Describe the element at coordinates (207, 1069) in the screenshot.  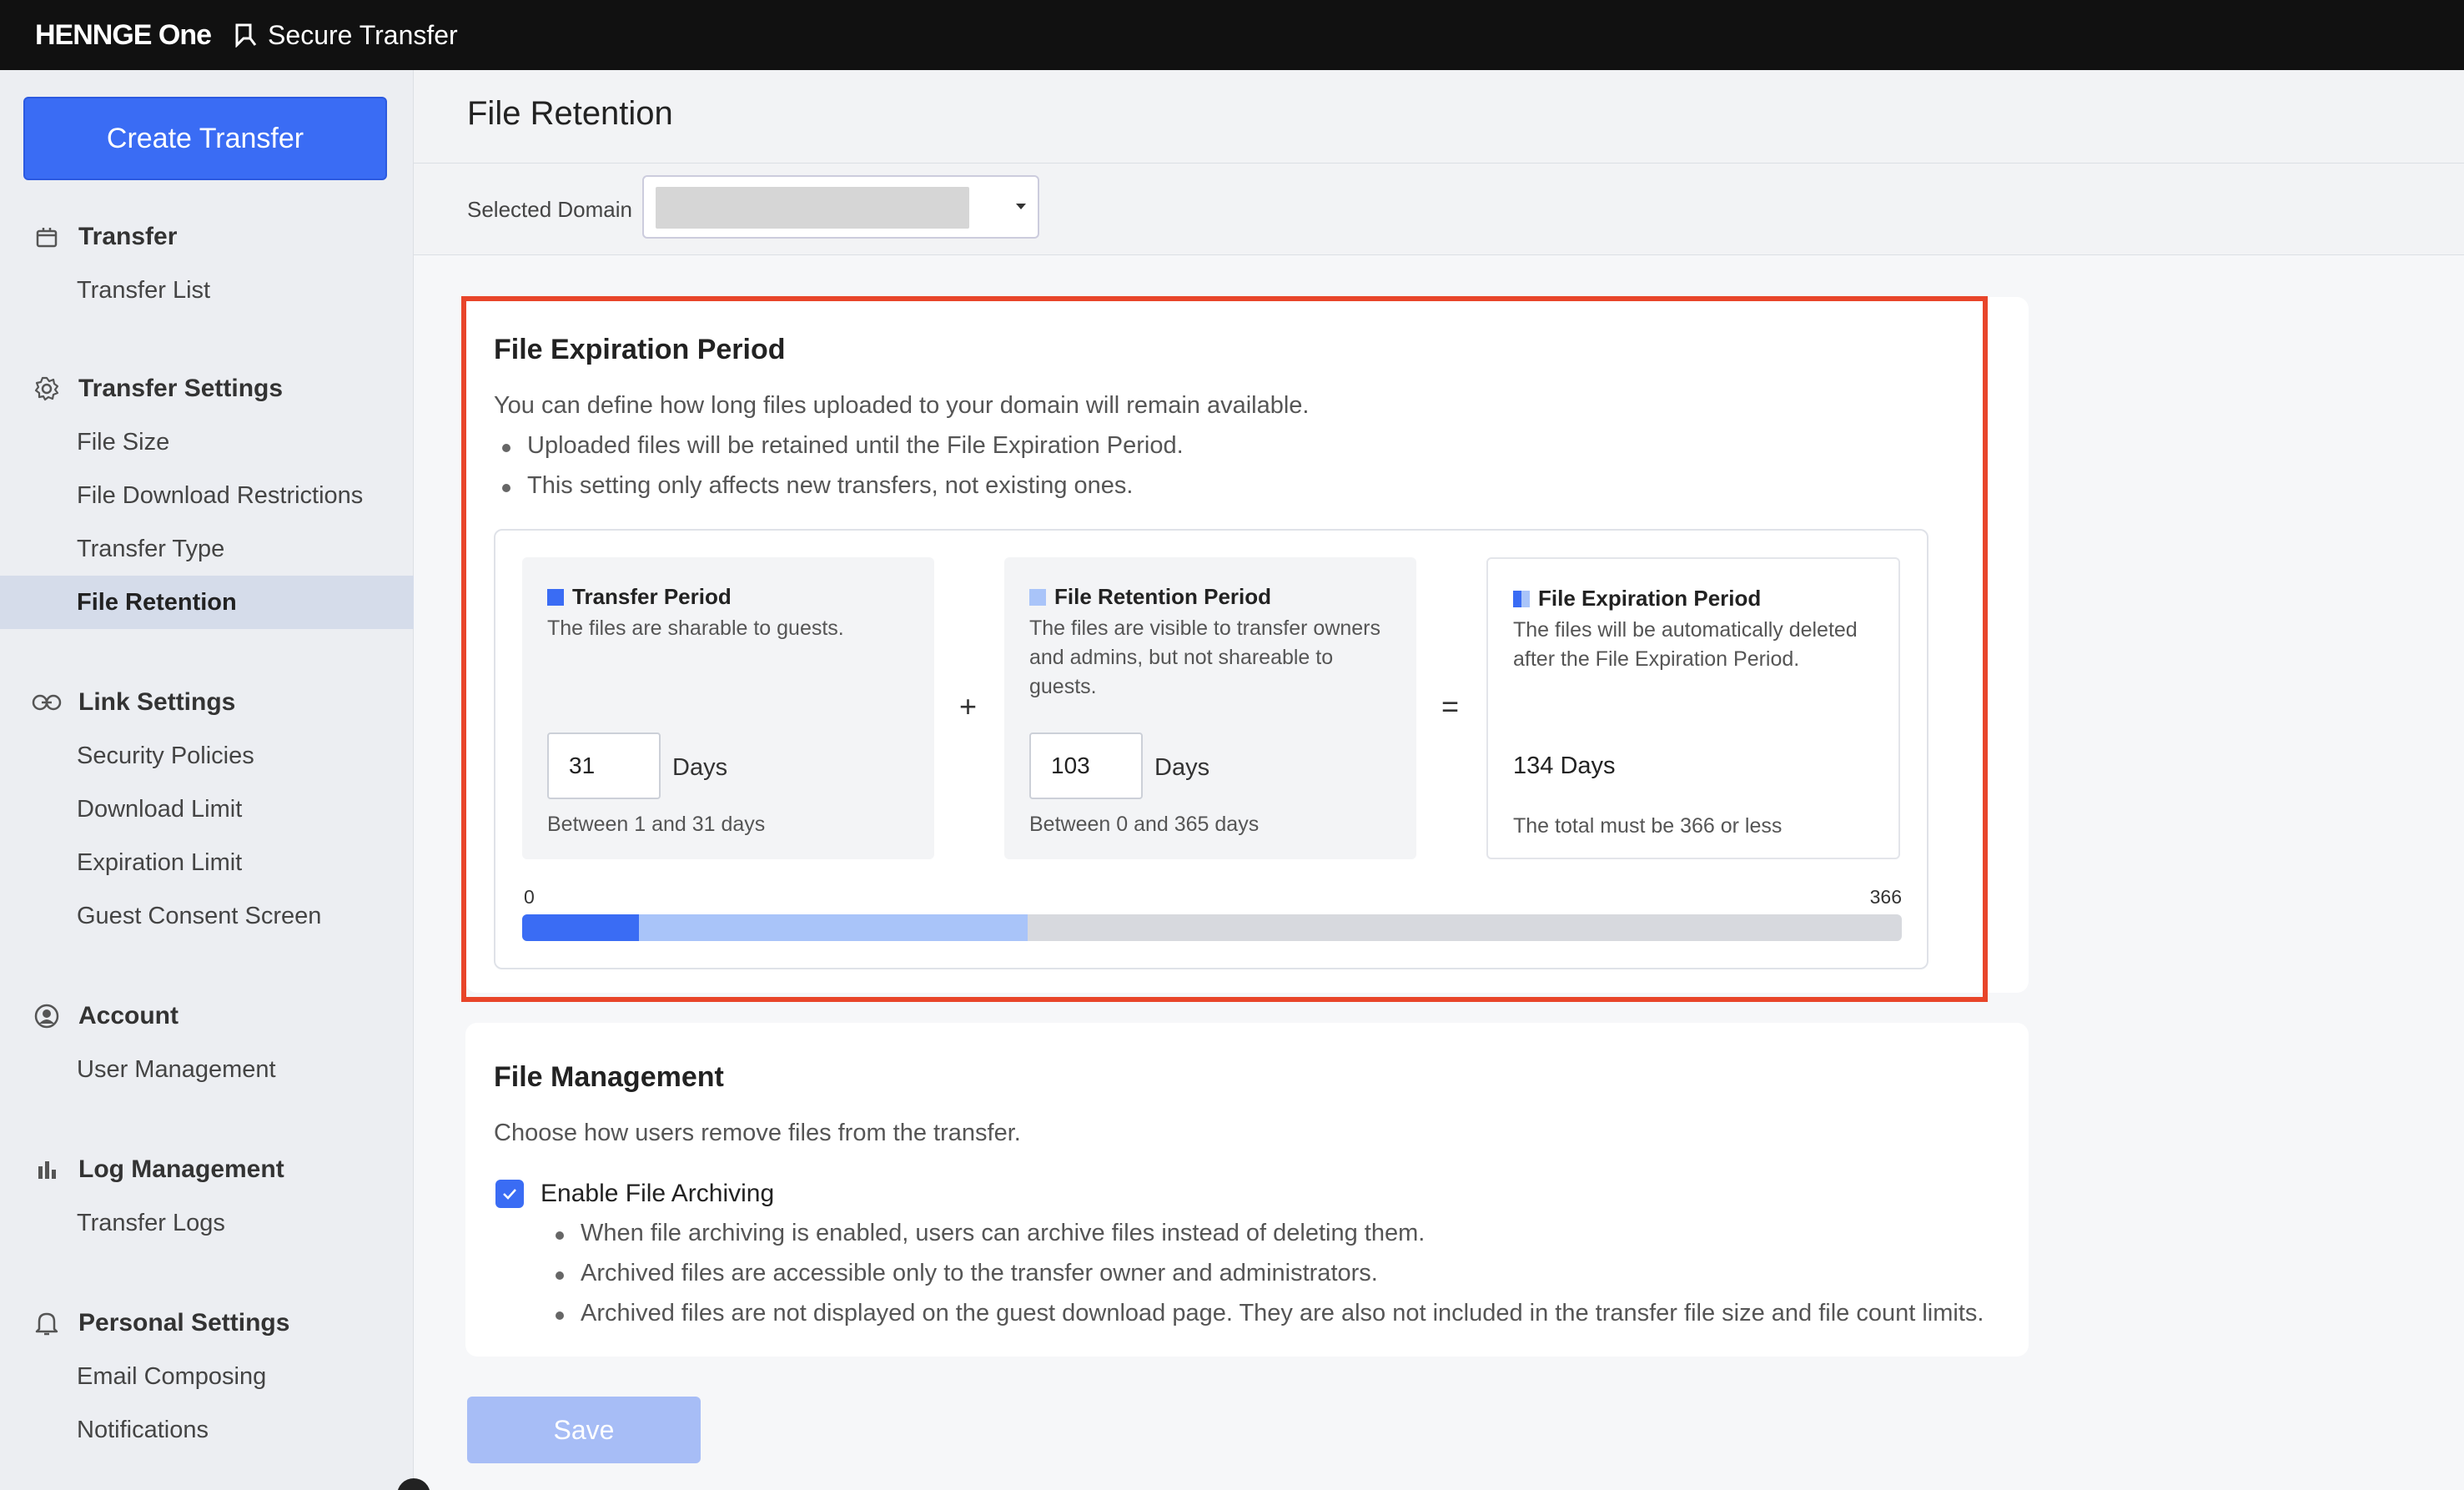
I see `sidebar-item-user-management: User Management` at that location.